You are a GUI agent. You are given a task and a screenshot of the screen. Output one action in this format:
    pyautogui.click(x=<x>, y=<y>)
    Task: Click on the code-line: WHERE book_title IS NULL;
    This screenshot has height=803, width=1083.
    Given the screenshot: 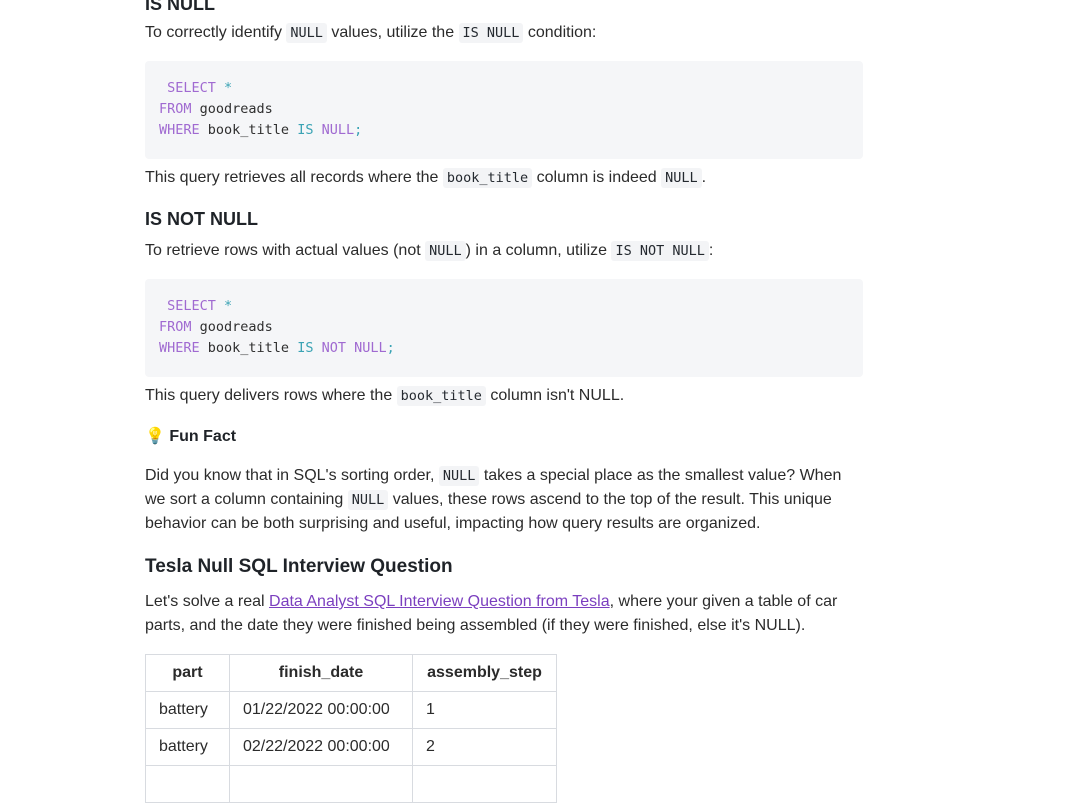 What is the action you would take?
    pyautogui.click(x=504, y=130)
    